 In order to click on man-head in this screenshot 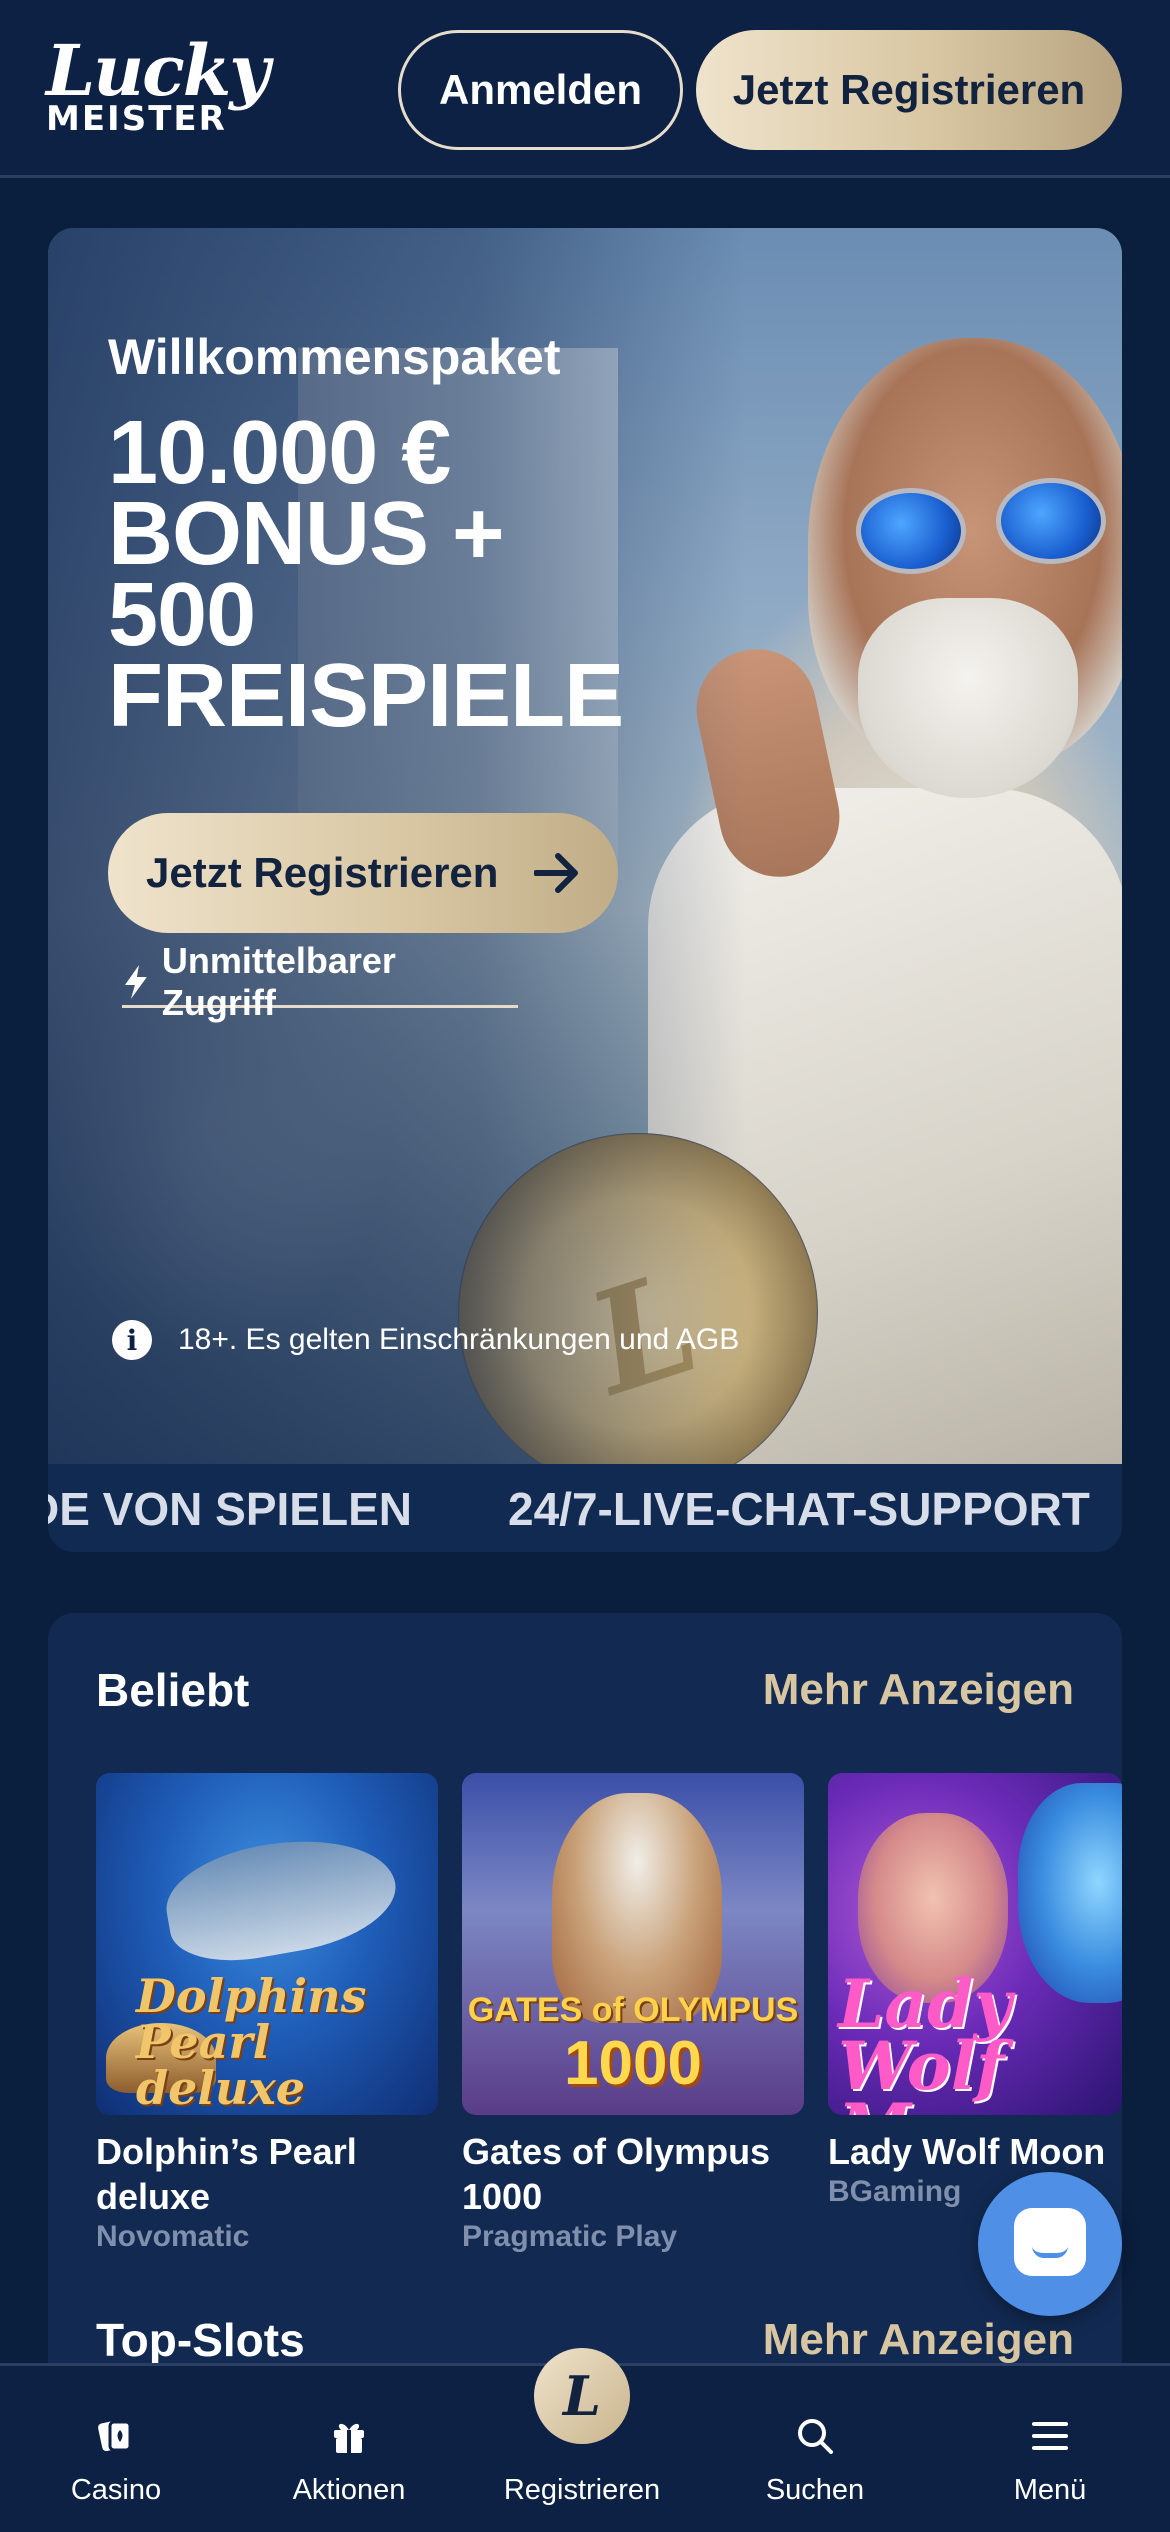, I will do `click(965, 553)`.